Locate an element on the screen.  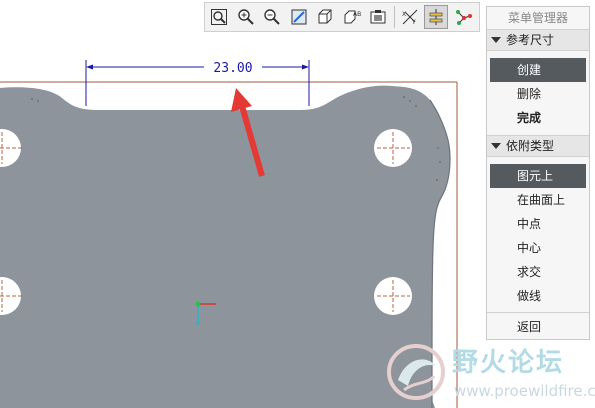
zoom-in-button is located at coordinates (246, 17).